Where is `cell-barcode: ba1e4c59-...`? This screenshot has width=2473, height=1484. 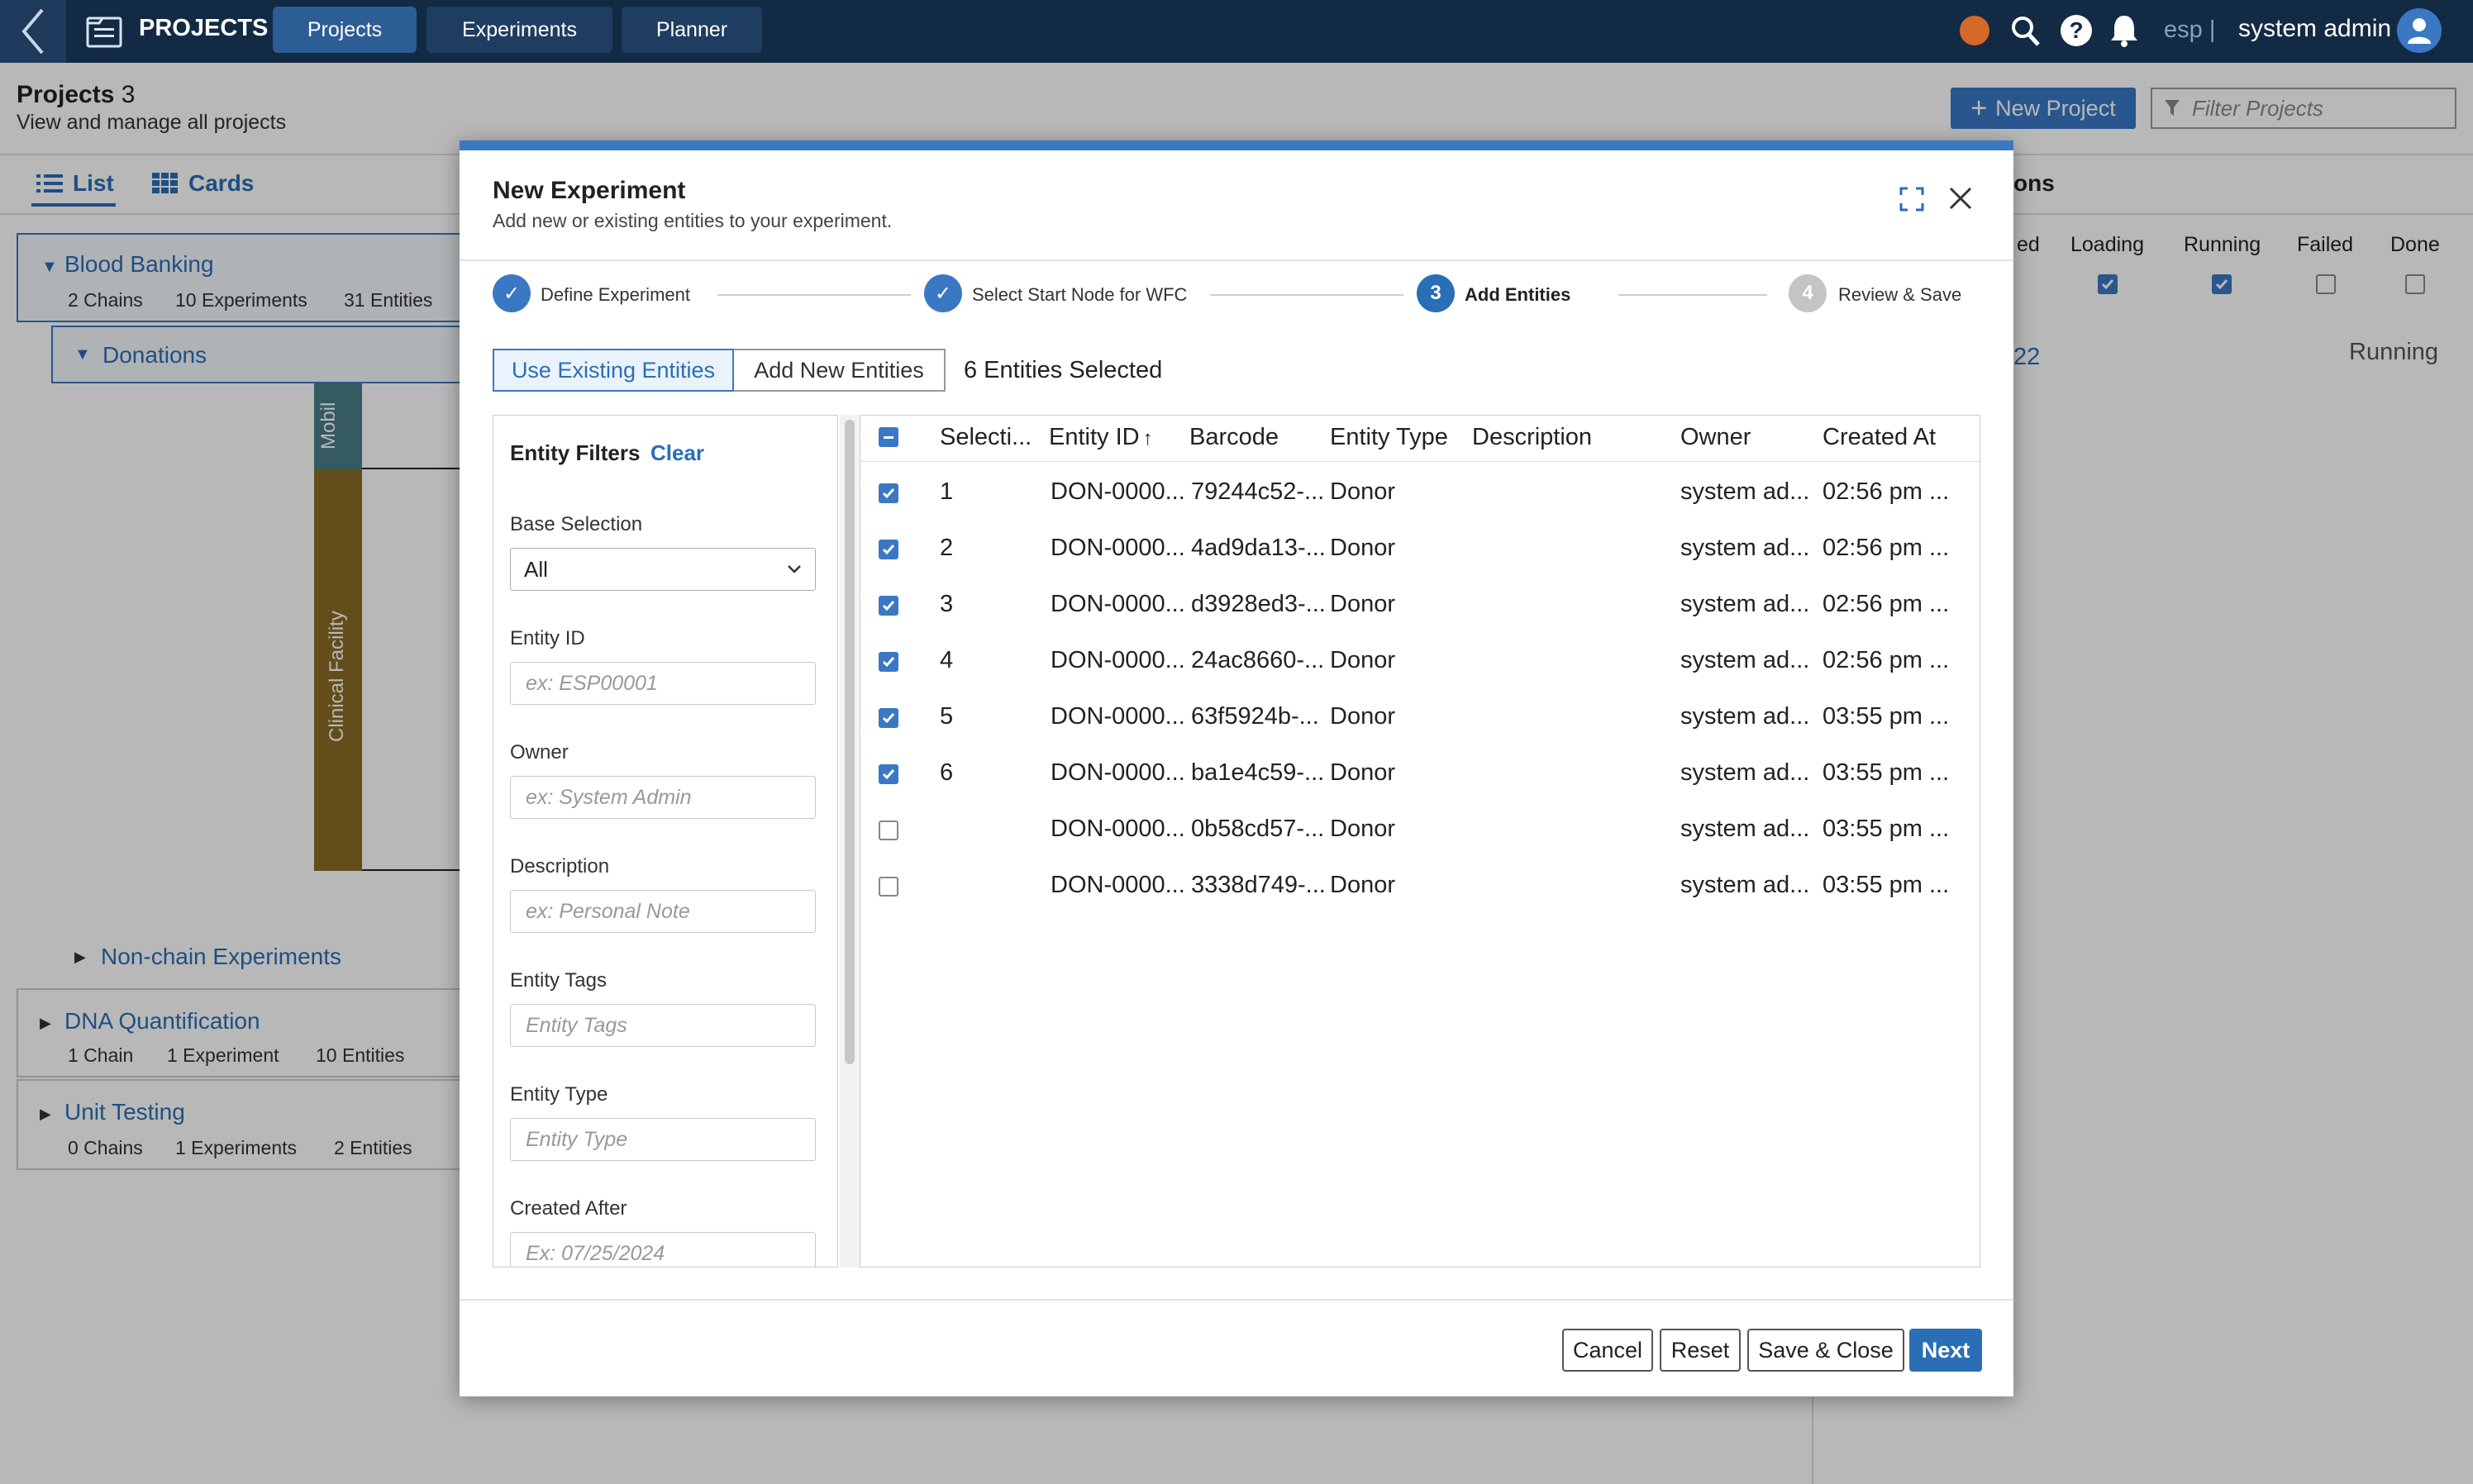 cell-barcode: ba1e4c59-... is located at coordinates (1258, 772).